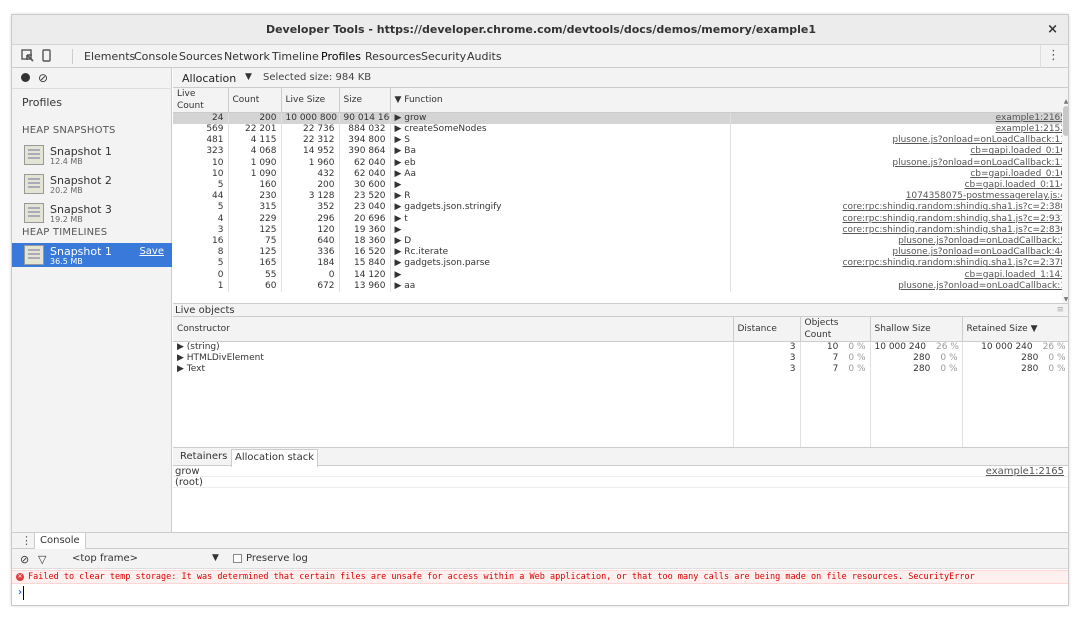 Image resolution: width=1080 pixels, height=621 pixels. What do you see at coordinates (620, 78) in the screenshot?
I see `view-selector-bar: Allocation ▼ Selected size: 984 KB` at bounding box center [620, 78].